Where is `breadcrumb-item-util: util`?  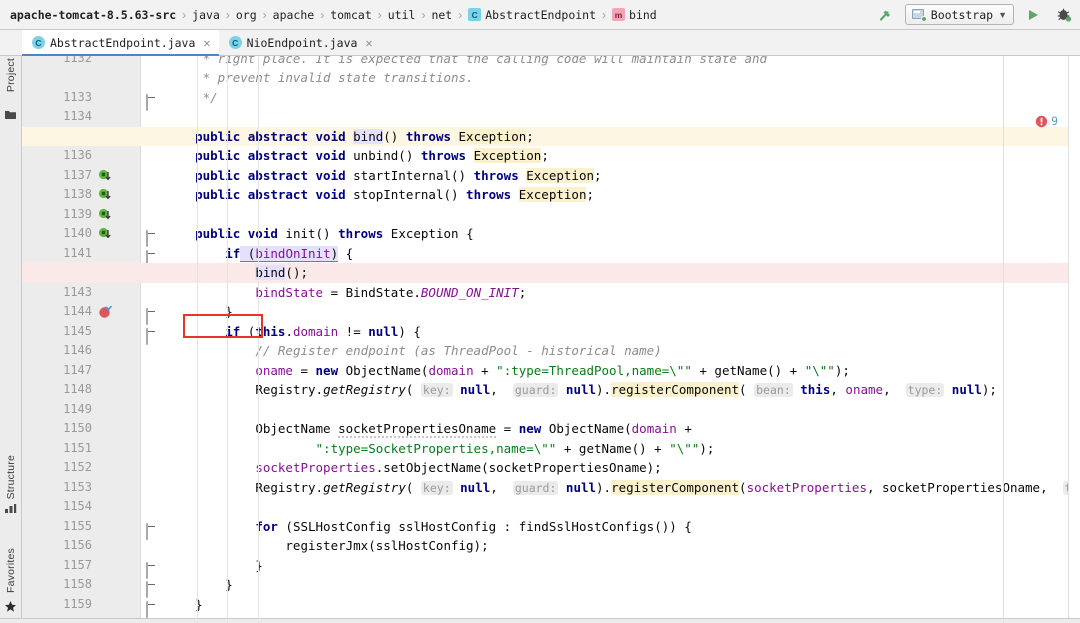 breadcrumb-item-util: util is located at coordinates (402, 15).